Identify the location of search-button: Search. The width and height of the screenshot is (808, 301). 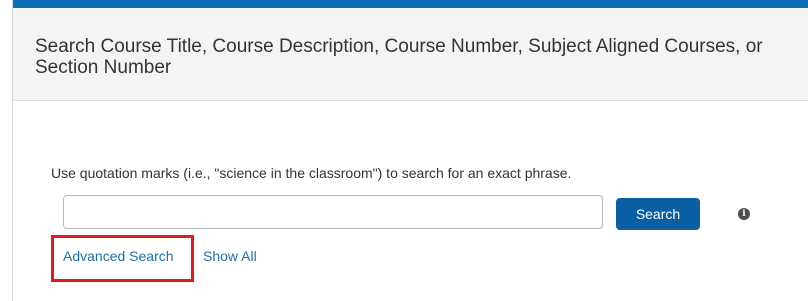
(658, 214).